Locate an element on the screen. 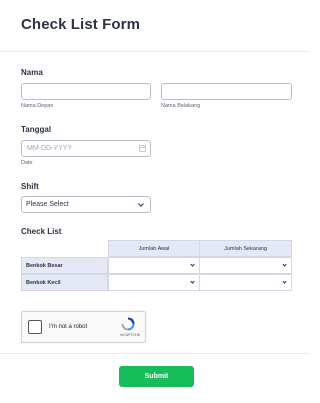 This screenshot has width=320, height=403. date-sublabel: Date is located at coordinates (27, 163).